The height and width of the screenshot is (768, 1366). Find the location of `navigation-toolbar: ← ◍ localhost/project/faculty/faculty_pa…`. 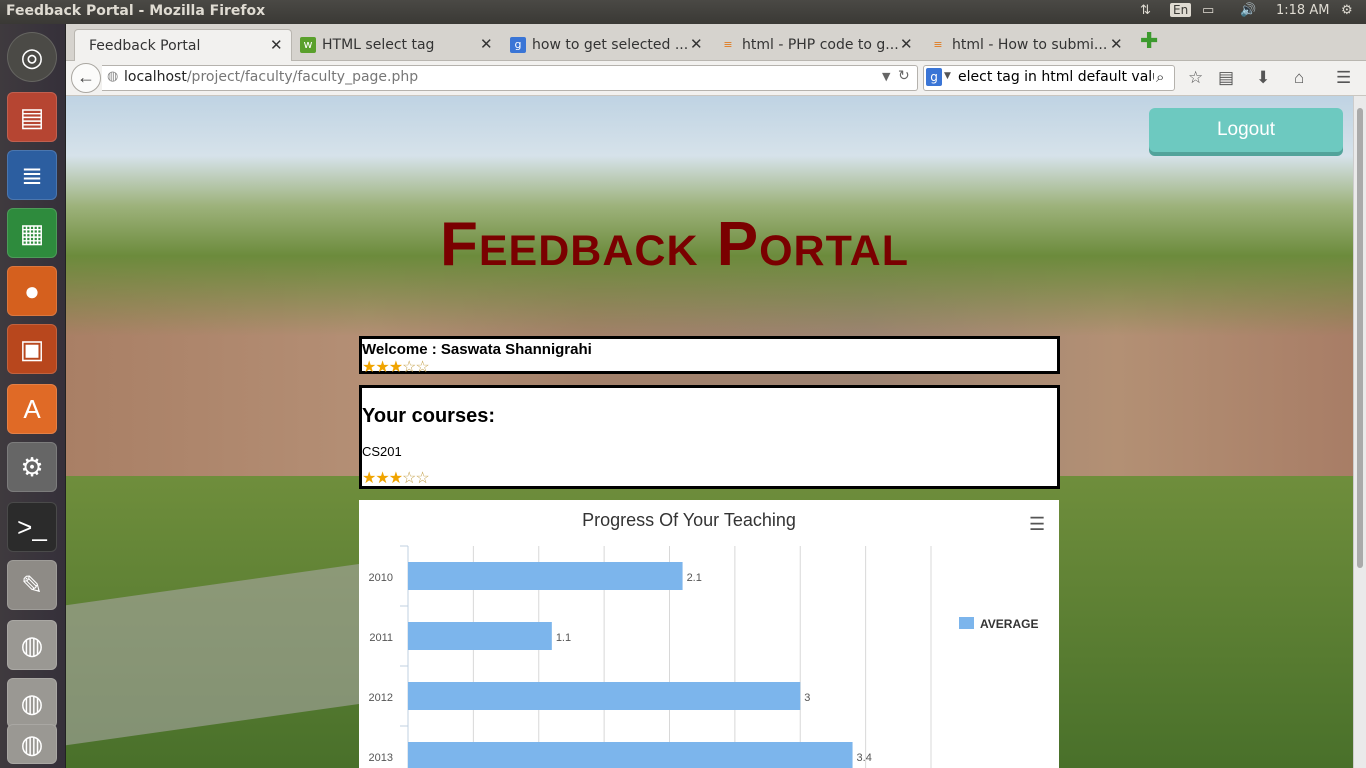

navigation-toolbar: ← ◍ localhost/project/faculty/faculty_pa… is located at coordinates (716, 78).